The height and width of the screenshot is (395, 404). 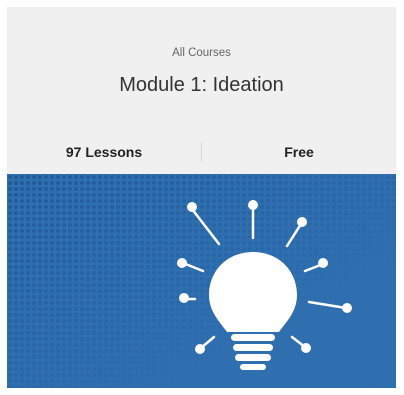 I want to click on course-meta: 97 Lessons Free, so click(x=201, y=152).